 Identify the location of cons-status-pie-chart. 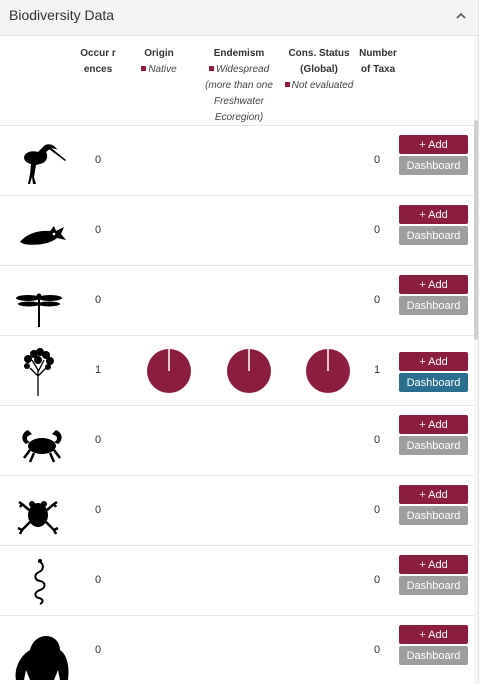
(328, 371).